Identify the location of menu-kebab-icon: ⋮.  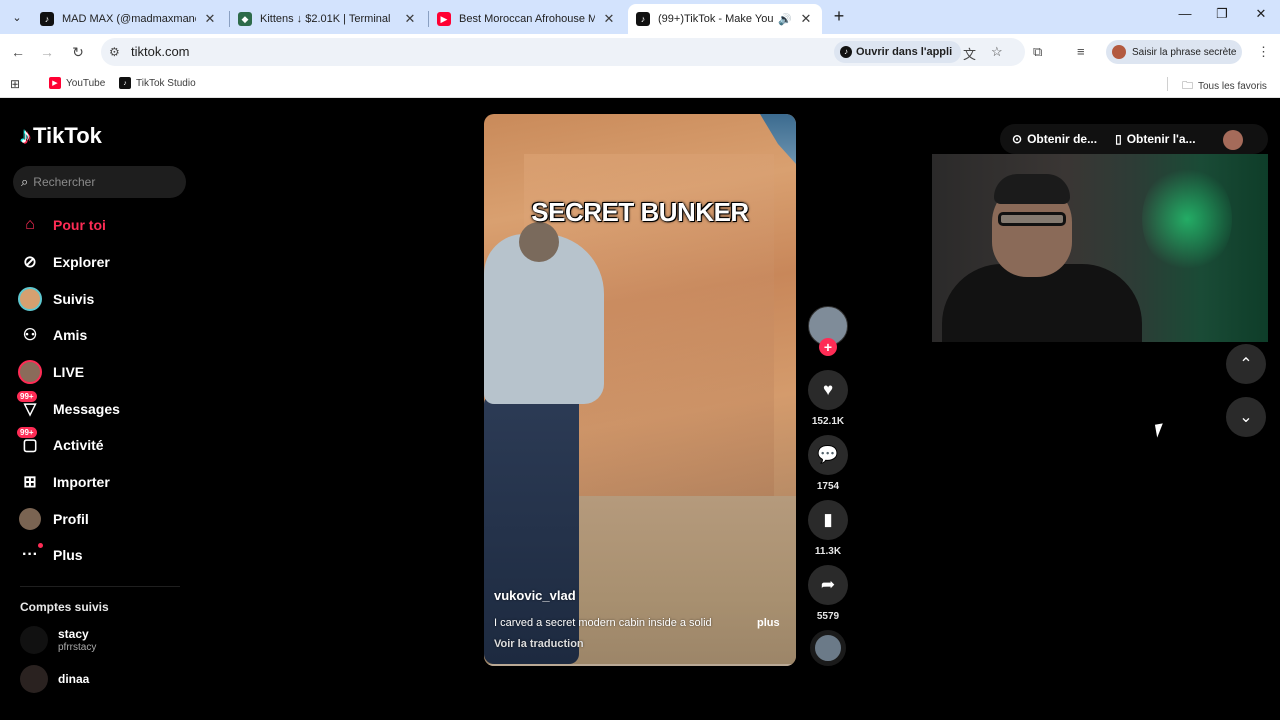
(1263, 52).